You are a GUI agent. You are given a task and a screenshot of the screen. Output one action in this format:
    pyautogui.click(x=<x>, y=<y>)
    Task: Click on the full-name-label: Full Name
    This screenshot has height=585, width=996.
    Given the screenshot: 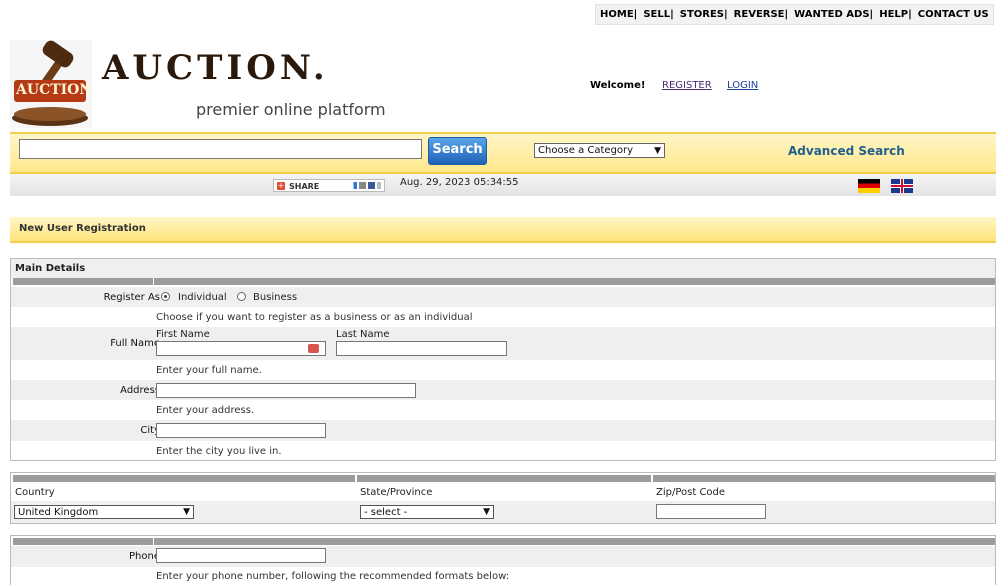 What is the action you would take?
    pyautogui.click(x=135, y=343)
    